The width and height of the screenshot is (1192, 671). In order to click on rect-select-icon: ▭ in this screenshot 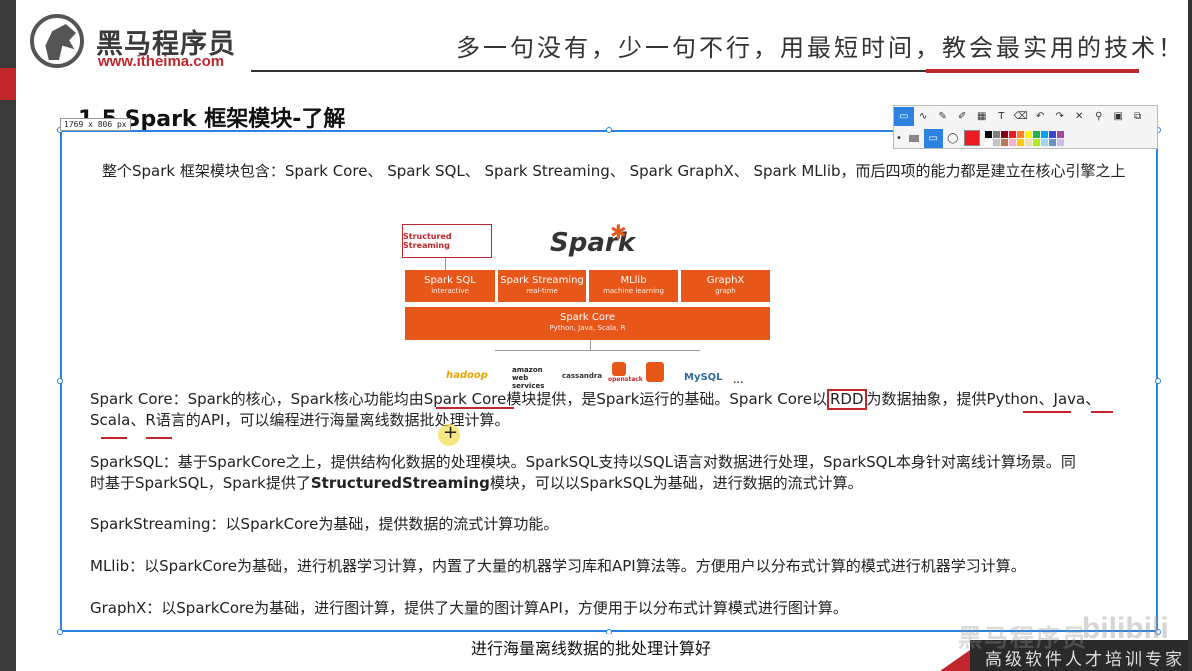, I will do `click(904, 116)`.